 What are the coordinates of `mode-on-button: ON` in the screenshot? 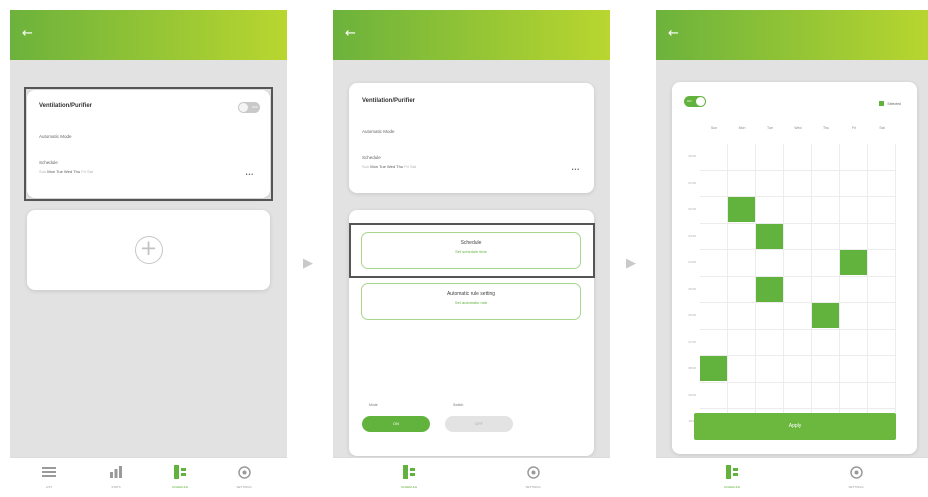 It's located at (396, 424).